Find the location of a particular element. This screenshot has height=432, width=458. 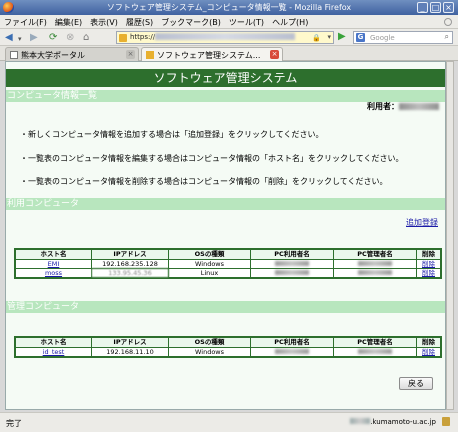

section-use-computers: 利用コンピュータ is located at coordinates (225, 204).